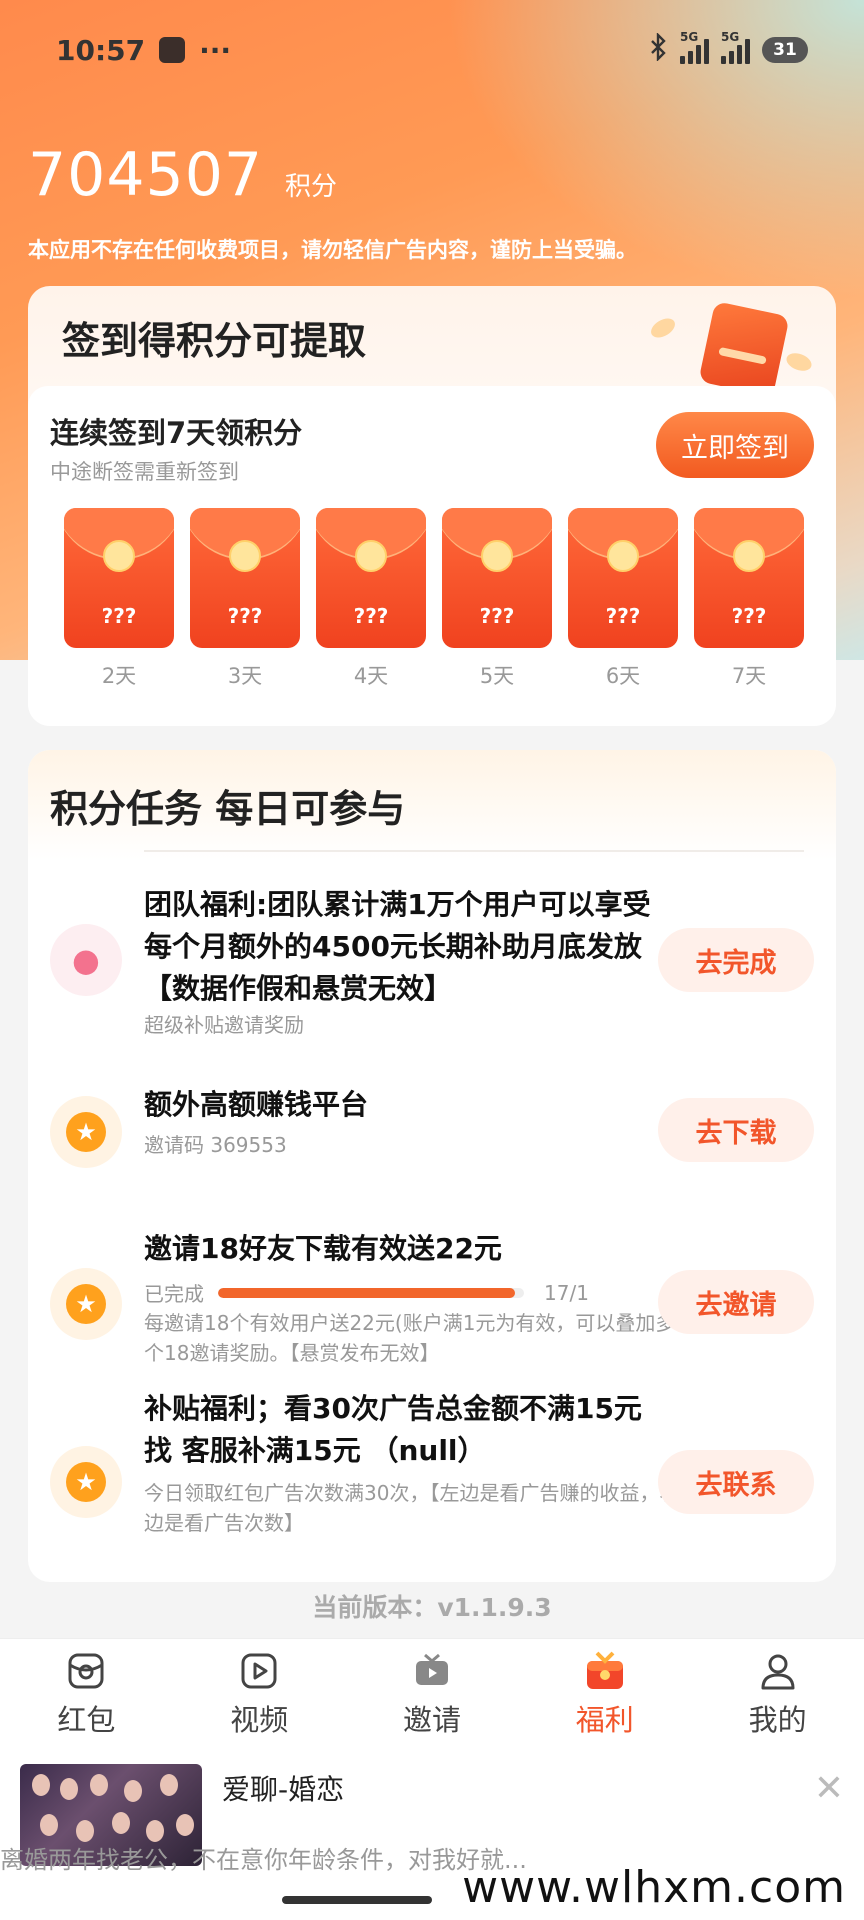  Describe the element at coordinates (215, 50) in the screenshot. I see `status-more-icon: ···` at that location.